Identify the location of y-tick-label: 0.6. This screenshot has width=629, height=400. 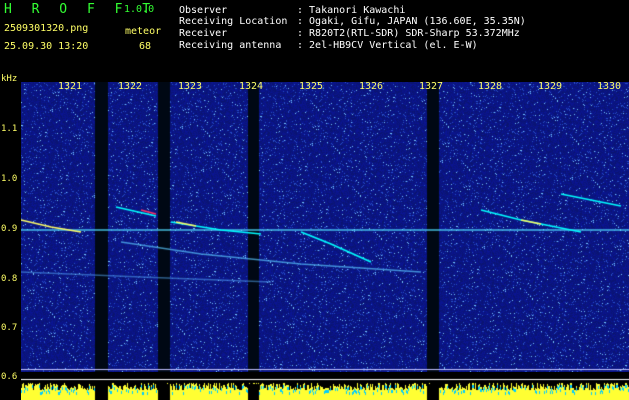
(9, 377).